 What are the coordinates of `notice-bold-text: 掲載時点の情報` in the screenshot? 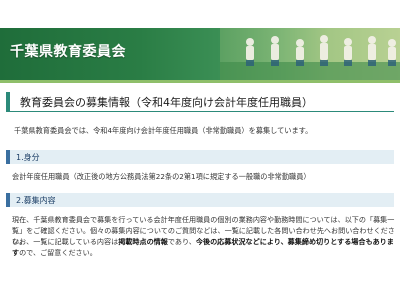 It's located at (143, 241).